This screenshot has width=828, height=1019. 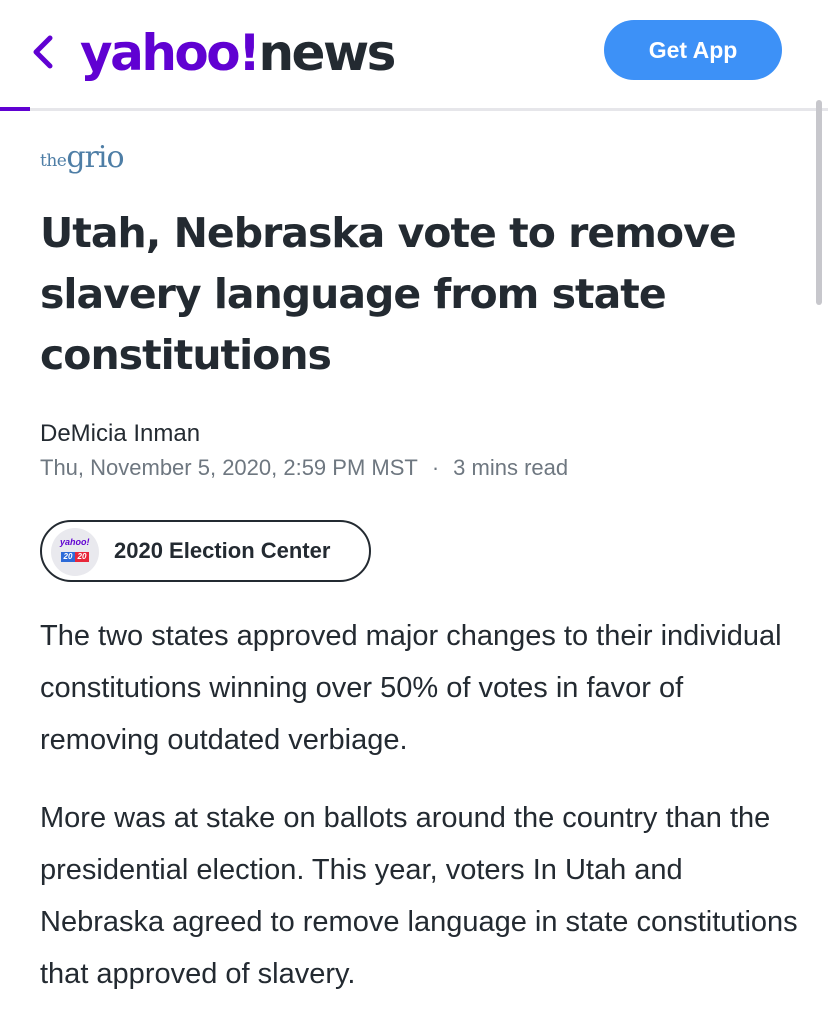 What do you see at coordinates (327, 53) in the screenshot?
I see `logo-news: news` at bounding box center [327, 53].